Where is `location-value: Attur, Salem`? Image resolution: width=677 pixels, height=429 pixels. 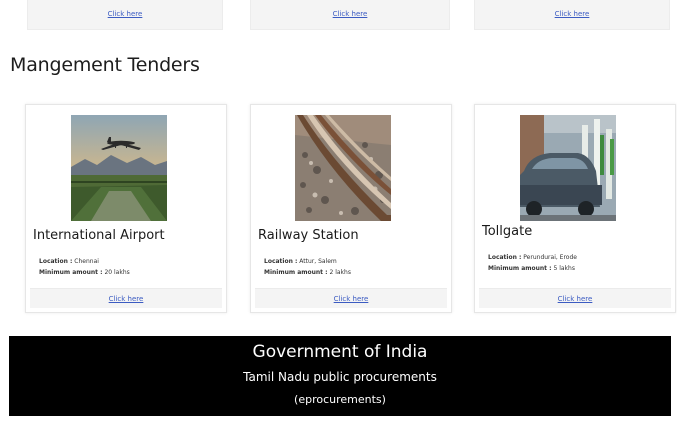
location-value: Attur, Salem is located at coordinates (318, 261).